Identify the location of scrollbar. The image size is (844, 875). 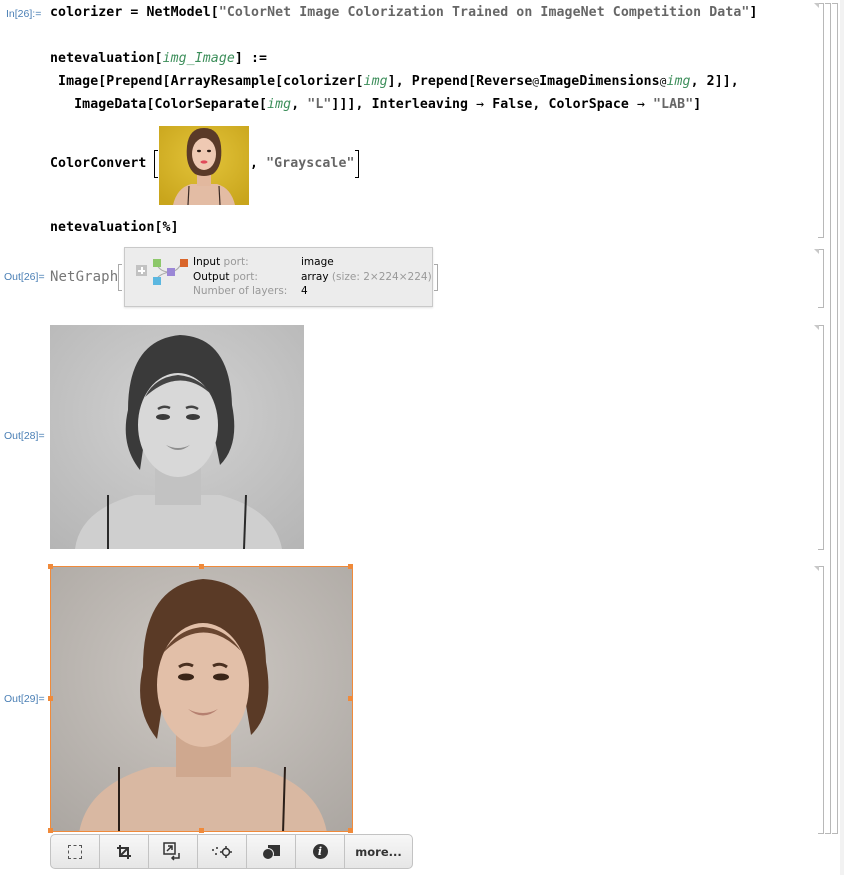
(842, 437).